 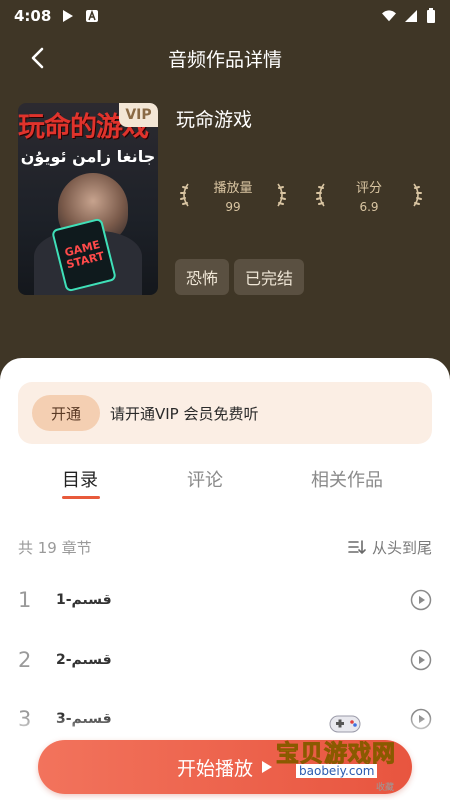 I want to click on vip-banner-text: 请开通VIP 会员免费听, so click(x=184, y=413).